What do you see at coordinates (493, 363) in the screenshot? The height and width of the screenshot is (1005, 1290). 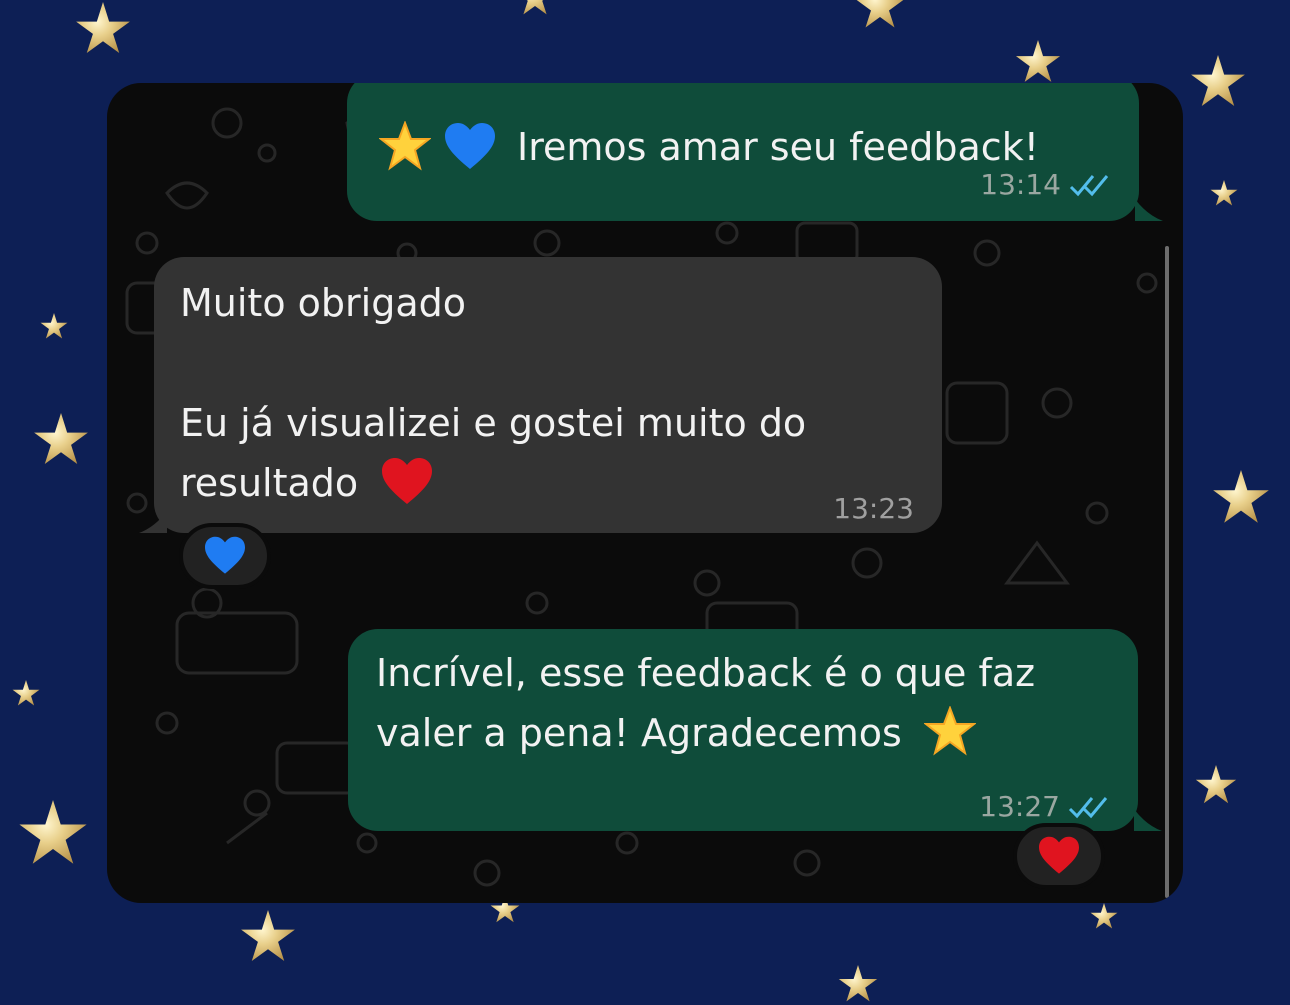 I see `message-text-line` at bounding box center [493, 363].